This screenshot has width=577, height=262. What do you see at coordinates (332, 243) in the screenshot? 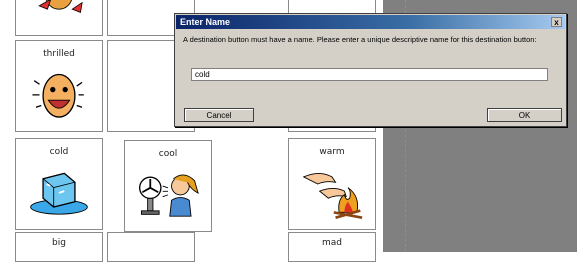
I see `card-label: mad` at bounding box center [332, 243].